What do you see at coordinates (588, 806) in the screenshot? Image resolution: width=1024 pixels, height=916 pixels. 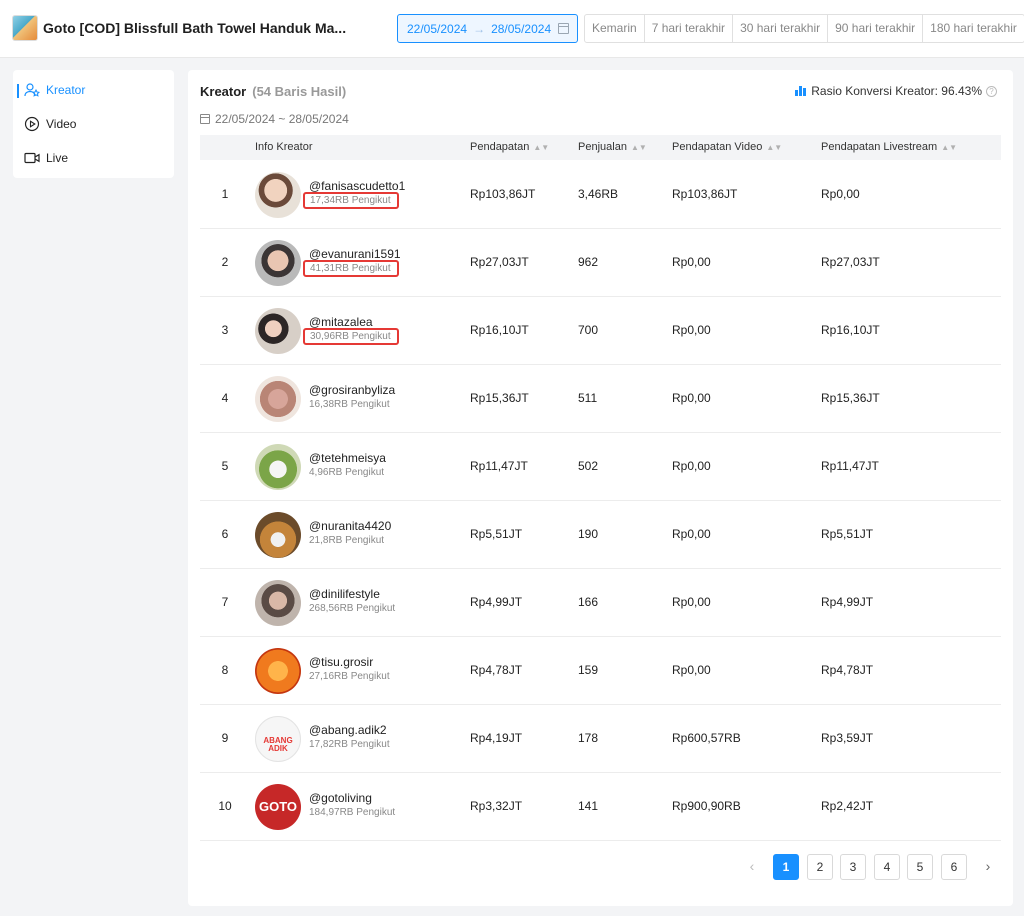 I see `sales-value: 141` at bounding box center [588, 806].